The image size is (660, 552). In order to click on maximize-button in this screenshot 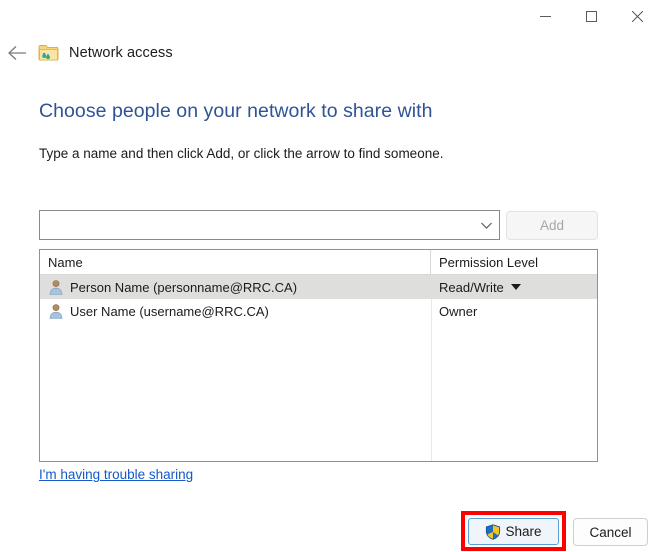, I will do `click(591, 16)`.